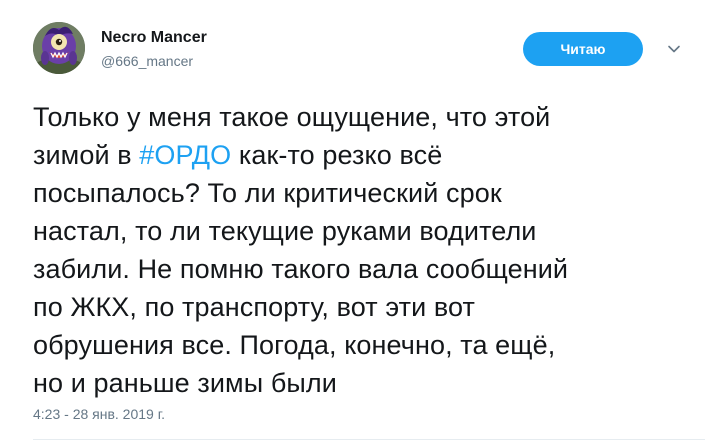  I want to click on chevron-down-icon, so click(674, 49).